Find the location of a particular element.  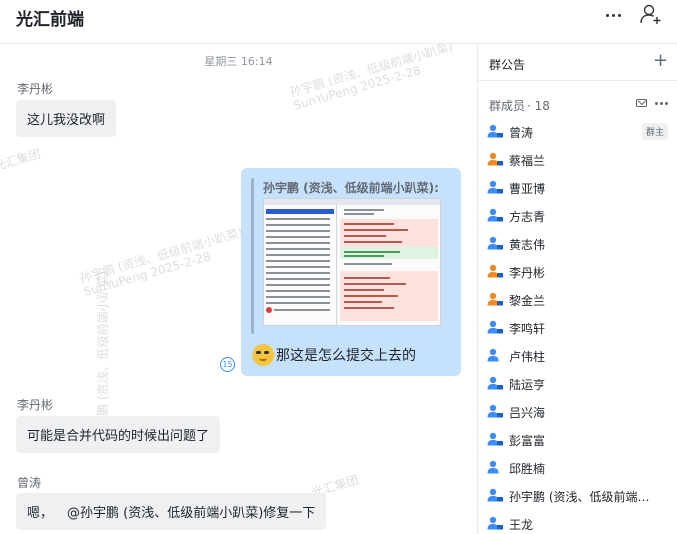

member-item: 蔡福兰 is located at coordinates (577, 160).